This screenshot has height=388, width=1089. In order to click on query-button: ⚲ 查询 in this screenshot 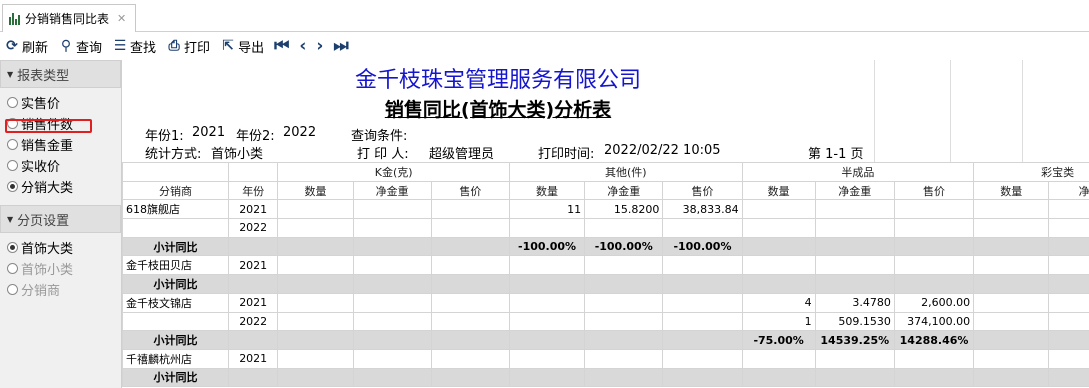, I will do `click(80, 46)`.